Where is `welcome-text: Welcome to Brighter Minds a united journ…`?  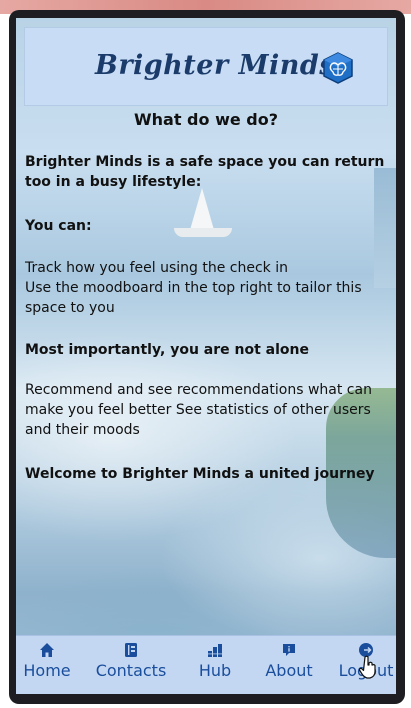
welcome-text: Welcome to Brighter Minds a united journ… is located at coordinates (200, 474).